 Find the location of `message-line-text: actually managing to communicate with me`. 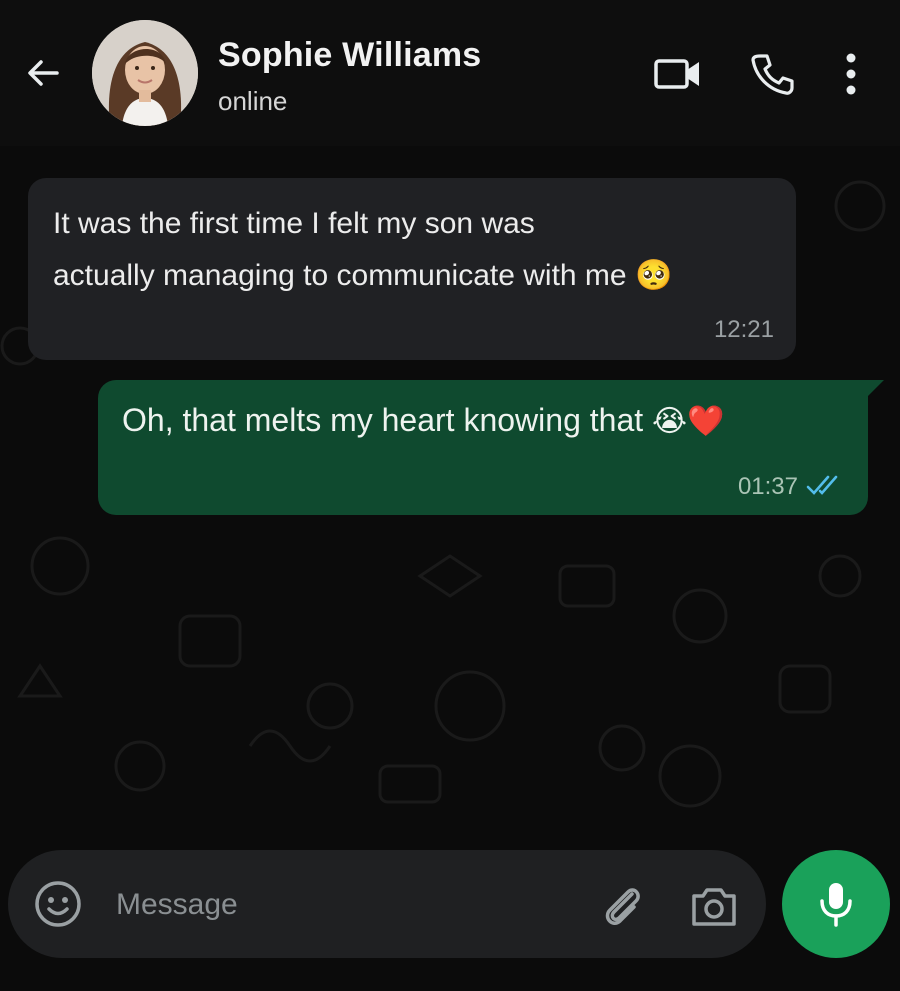

message-line-text: actually managing to communicate with me is located at coordinates (340, 275).